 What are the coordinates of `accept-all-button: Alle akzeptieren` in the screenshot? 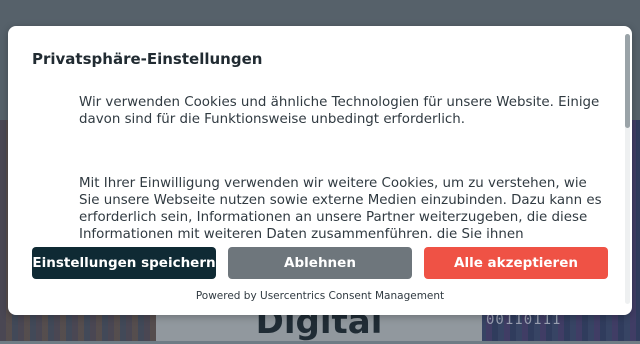 It's located at (516, 263).